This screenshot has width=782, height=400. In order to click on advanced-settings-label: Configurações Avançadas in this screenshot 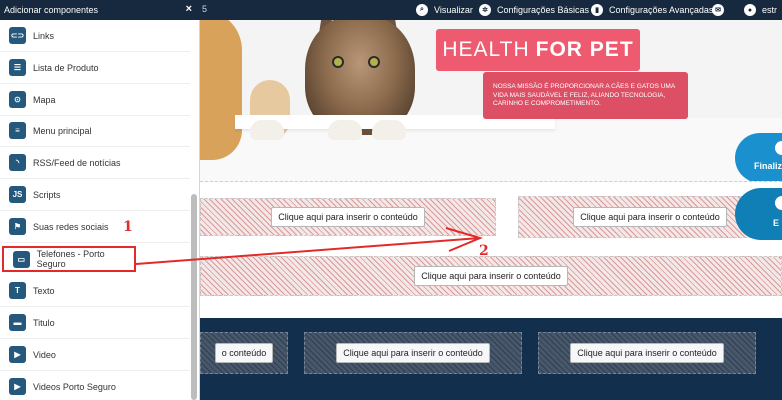, I will do `click(661, 10)`.